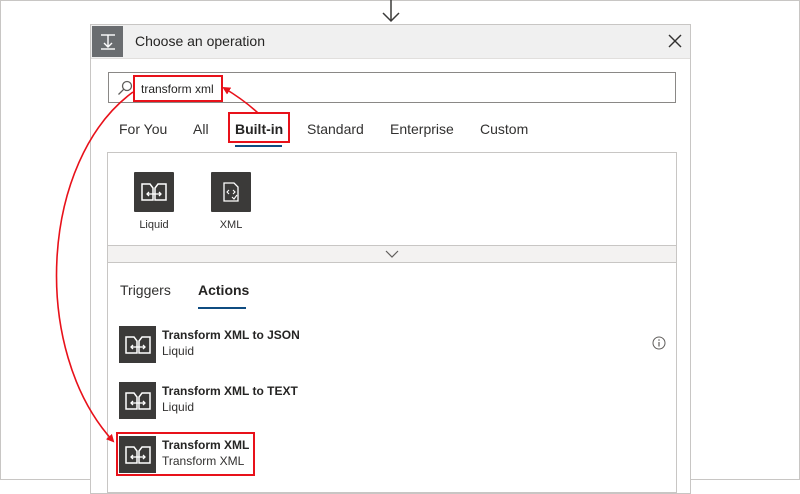 Image resolution: width=800 pixels, height=494 pixels. What do you see at coordinates (107, 41) in the screenshot?
I see `operation-step-icon` at bounding box center [107, 41].